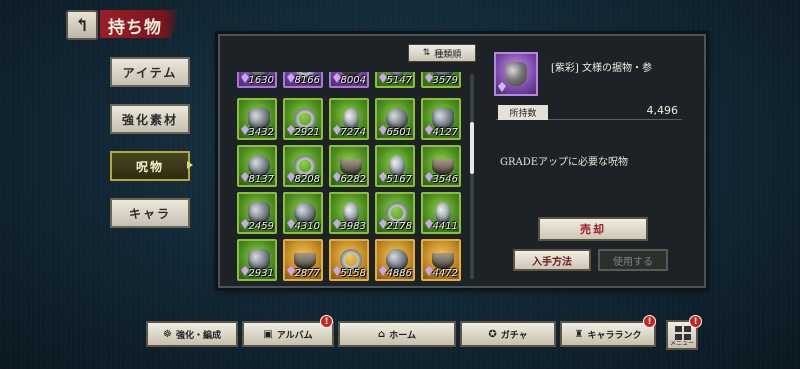 Image resolution: width=800 pixels, height=369 pixels. I want to click on back-button: ↰, so click(82, 25).